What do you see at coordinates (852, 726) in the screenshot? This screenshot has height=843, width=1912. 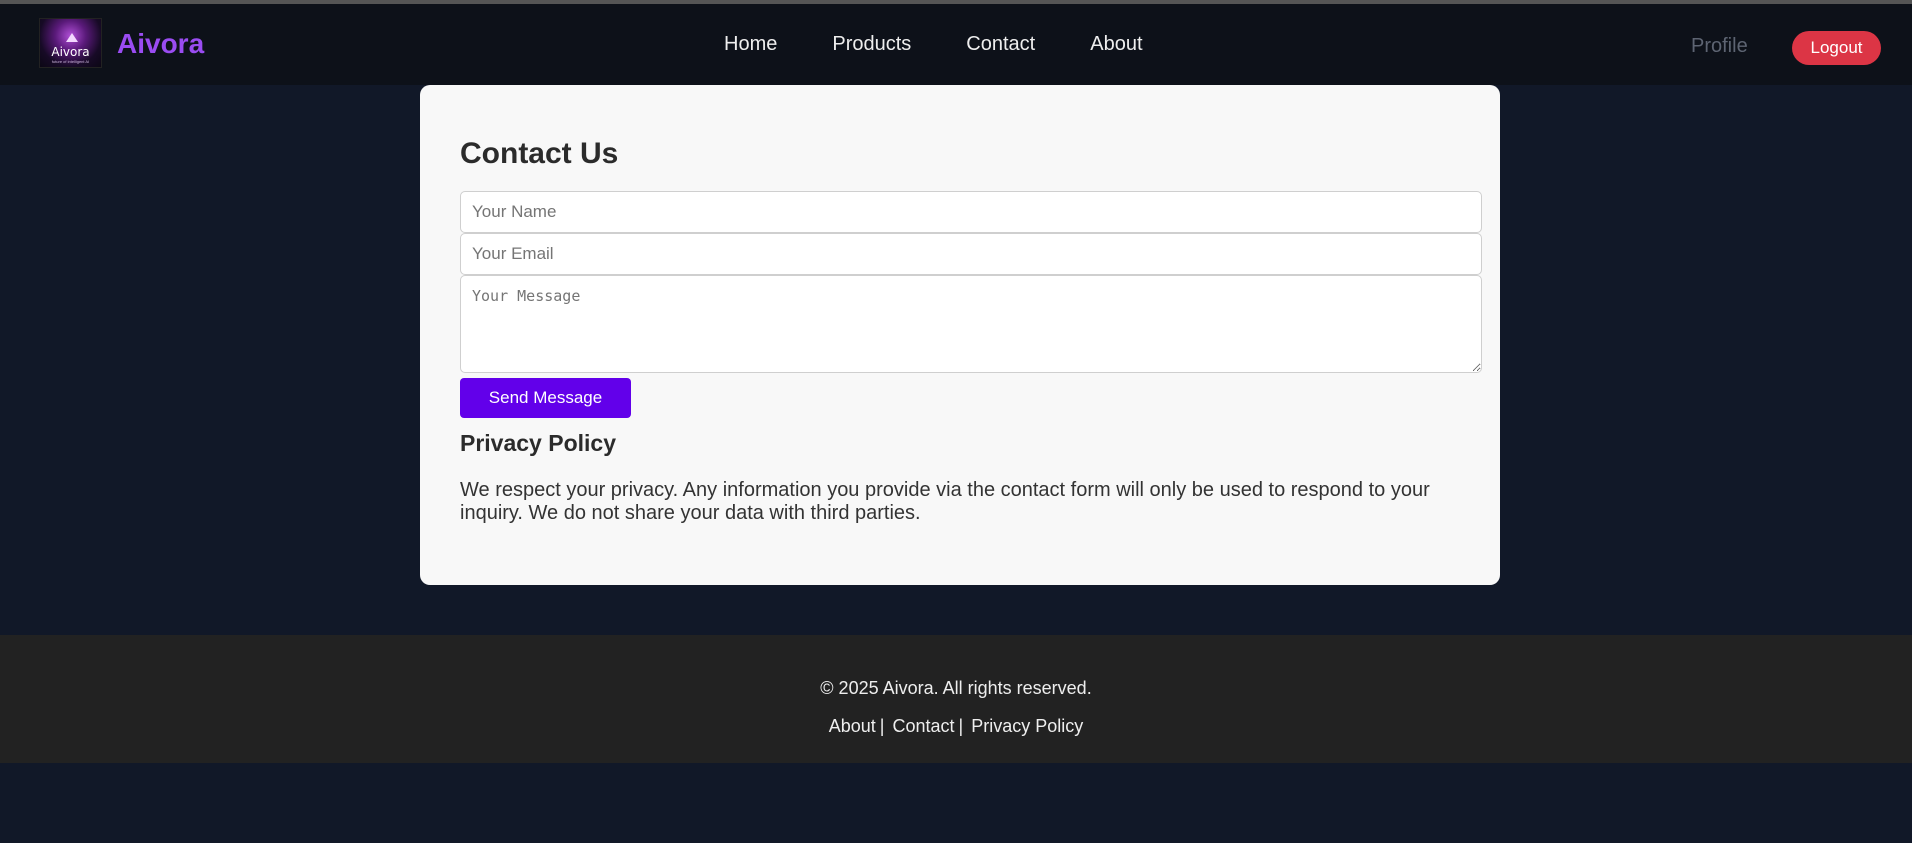 I see `footer-link-about: About` at bounding box center [852, 726].